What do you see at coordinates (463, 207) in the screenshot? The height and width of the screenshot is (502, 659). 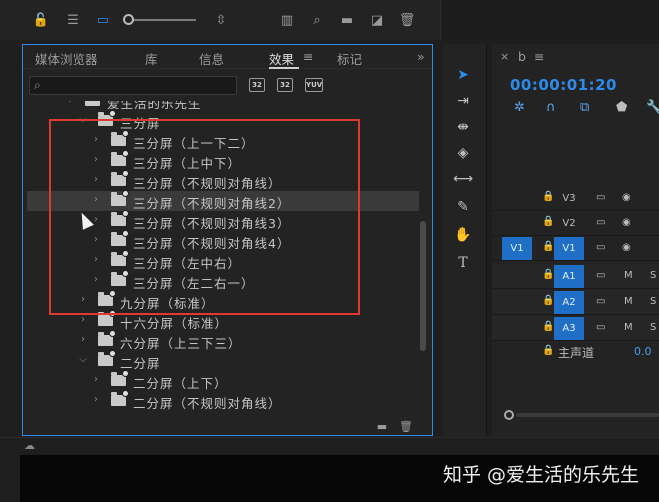 I see `pen-tool-icon: ✎` at bounding box center [463, 207].